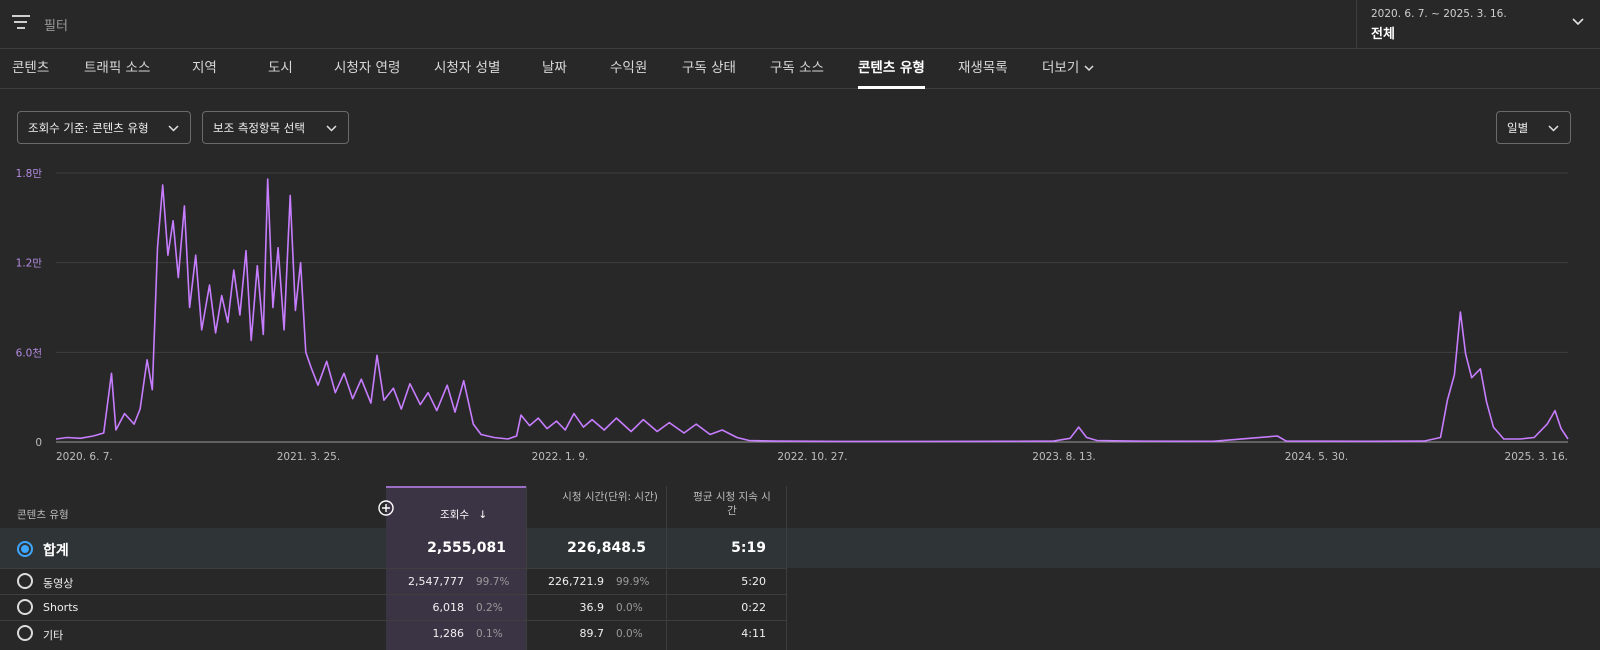 This screenshot has width=1600, height=650. Describe the element at coordinates (1439, 14) in the screenshot. I see `date-range-text: 2020. 6. 7. ~ 2025. 3. 16.` at that location.